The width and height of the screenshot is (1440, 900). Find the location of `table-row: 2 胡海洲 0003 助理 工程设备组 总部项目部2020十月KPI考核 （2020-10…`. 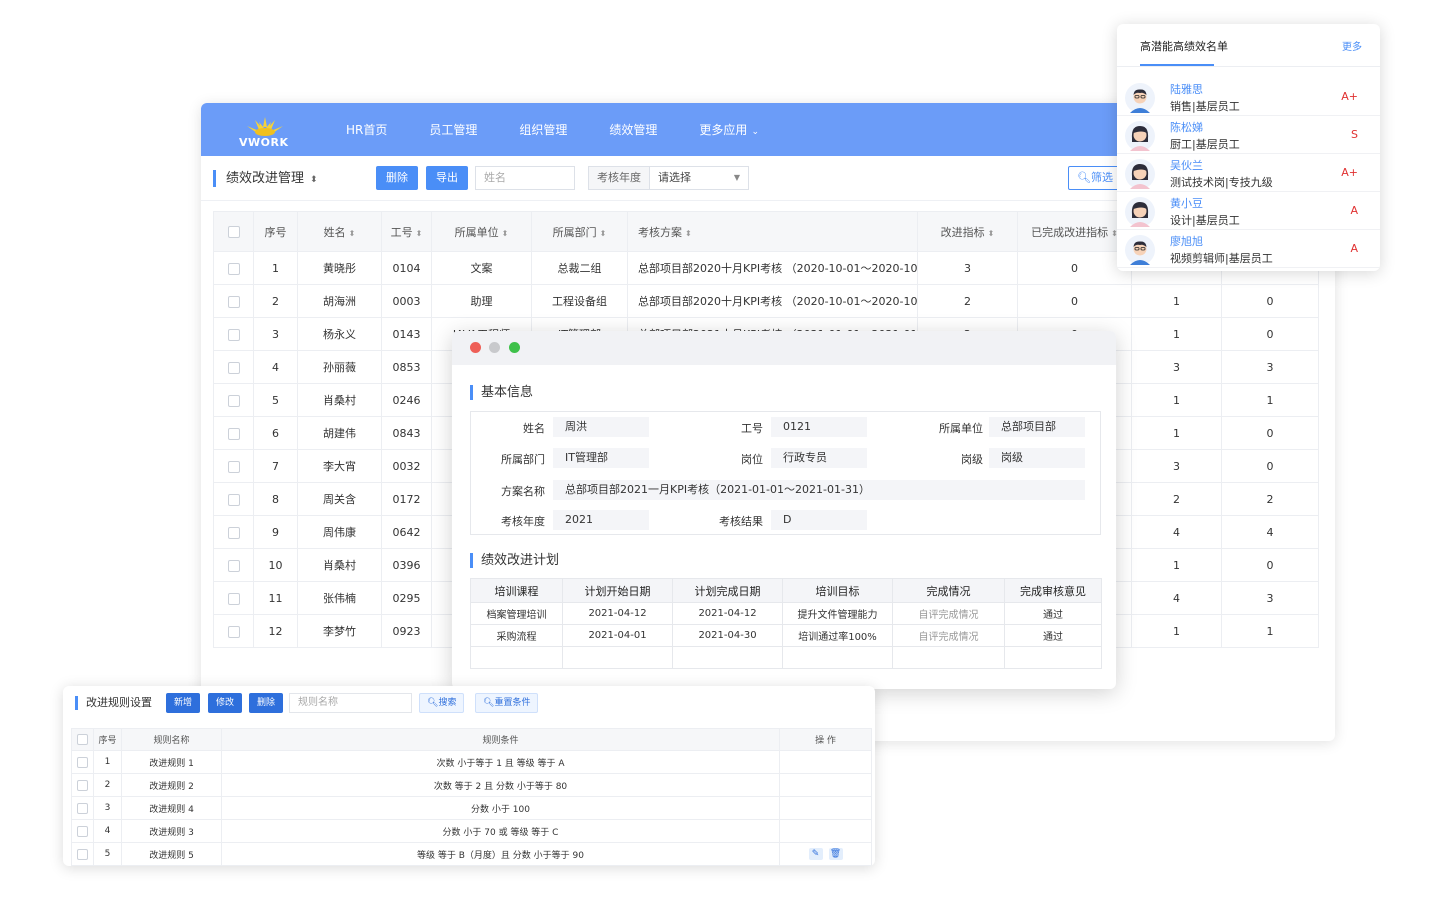

table-row: 2 胡海洲 0003 助理 工程设备组 总部项目部2020十月KPI考核 （2020-10… is located at coordinates (766, 301).